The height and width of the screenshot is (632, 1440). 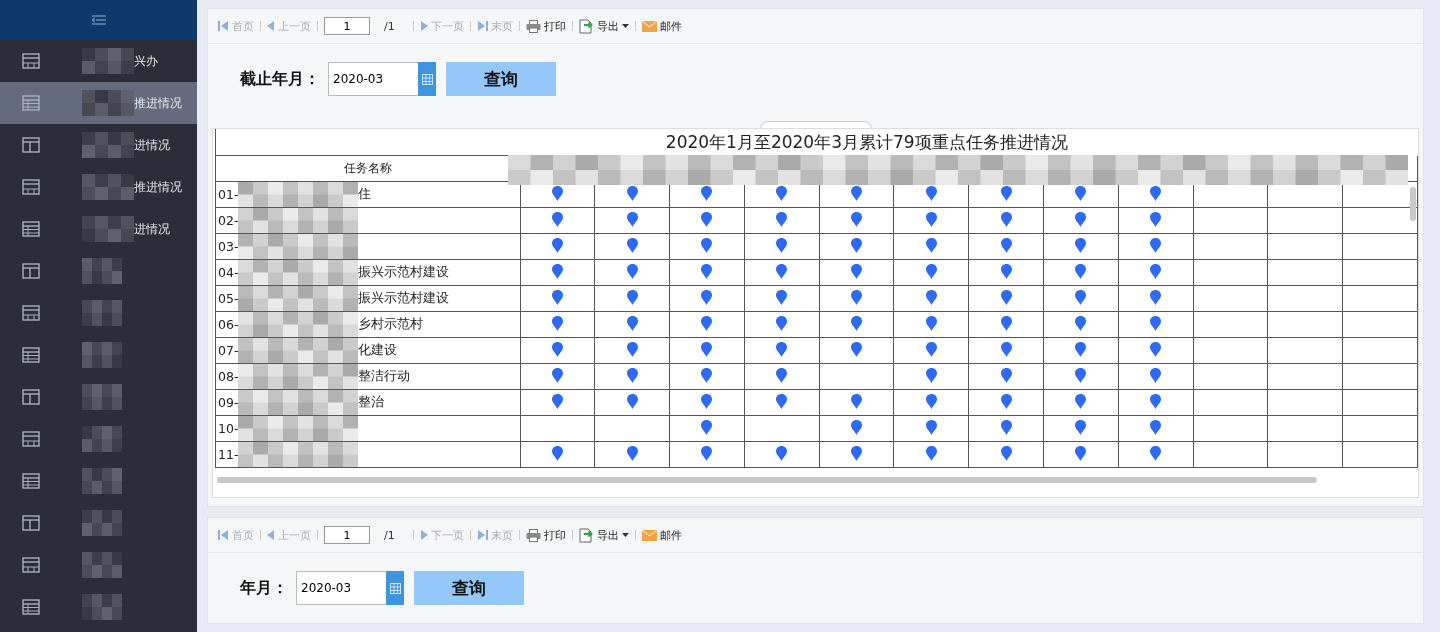 What do you see at coordinates (152, 229) in the screenshot?
I see `sidebar-item-label: 进情况` at bounding box center [152, 229].